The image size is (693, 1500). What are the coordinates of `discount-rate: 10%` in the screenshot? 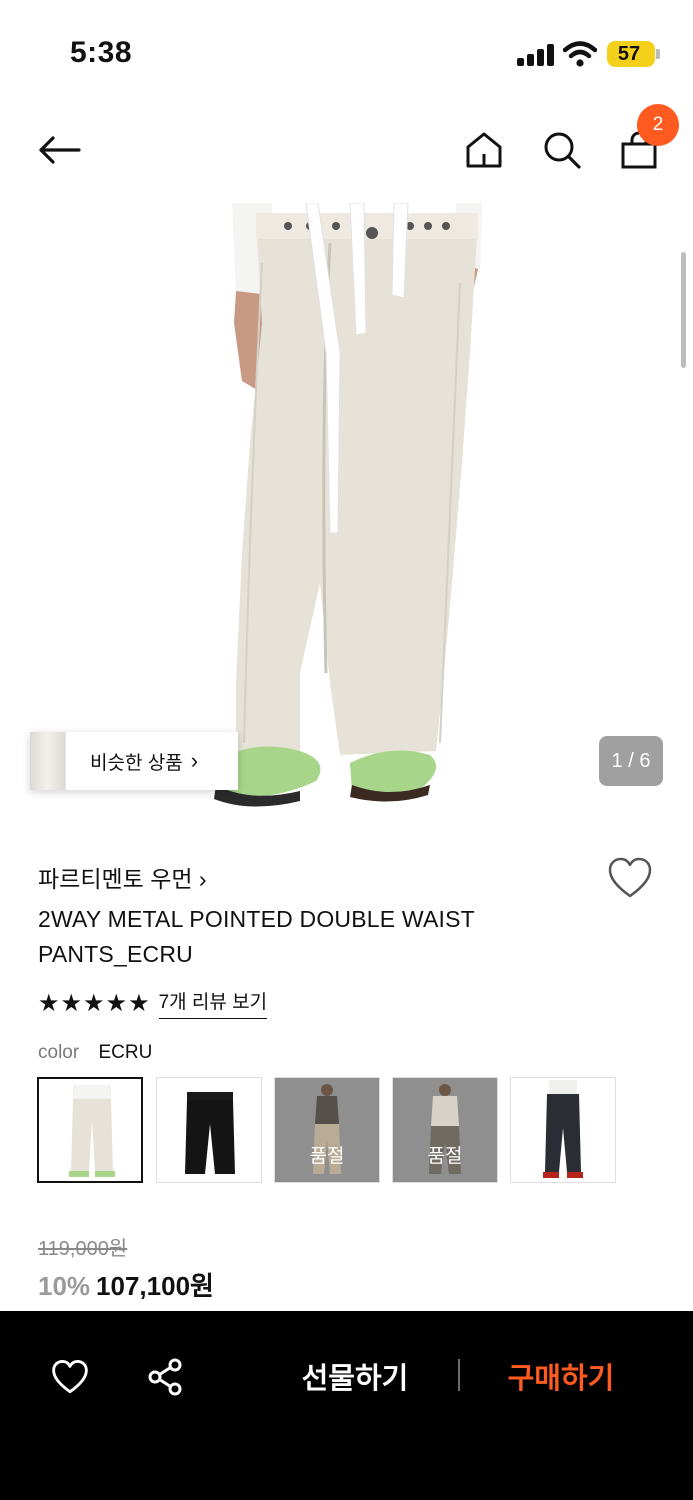 It's located at (64, 1286).